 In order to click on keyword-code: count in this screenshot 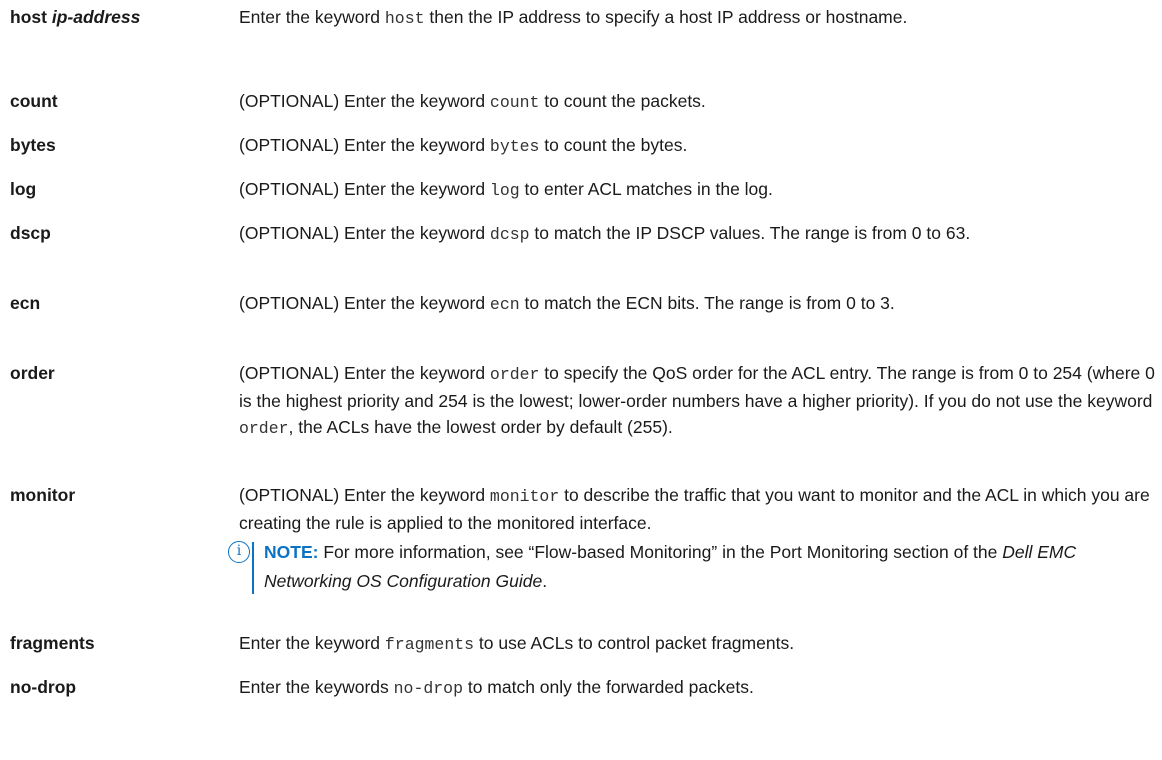, I will do `click(514, 102)`.